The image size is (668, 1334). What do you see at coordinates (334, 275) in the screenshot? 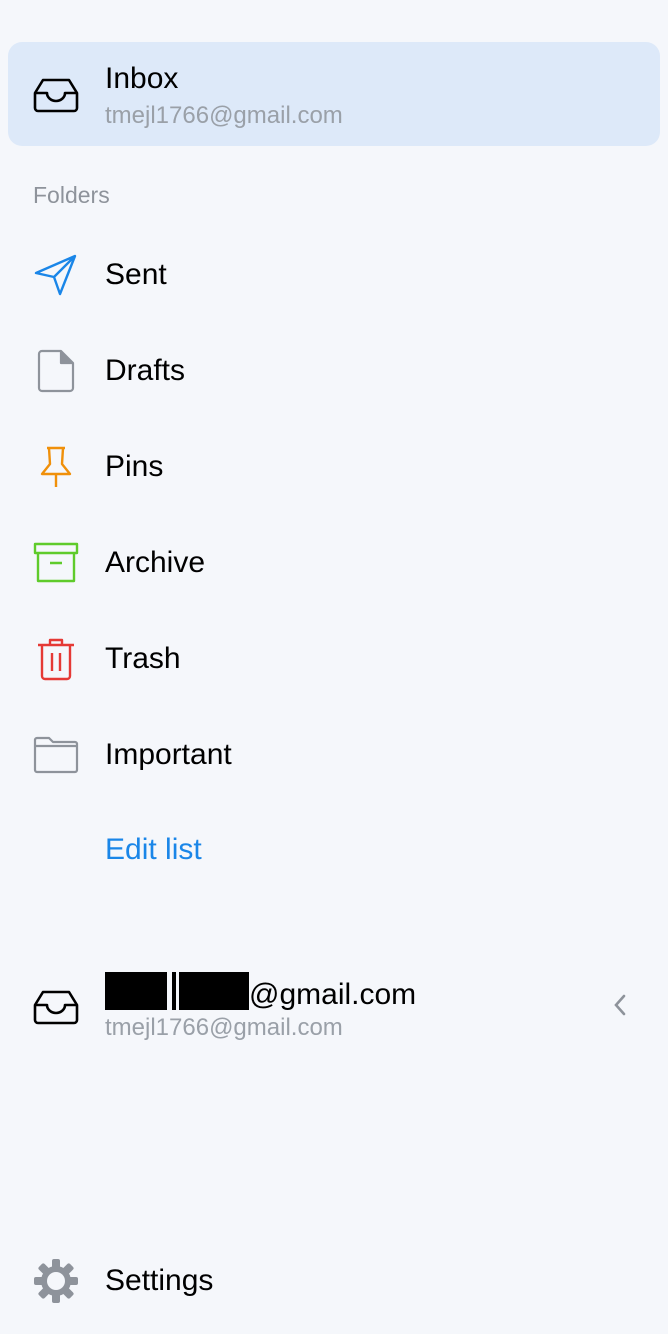
I see `folder-sent: Sent` at bounding box center [334, 275].